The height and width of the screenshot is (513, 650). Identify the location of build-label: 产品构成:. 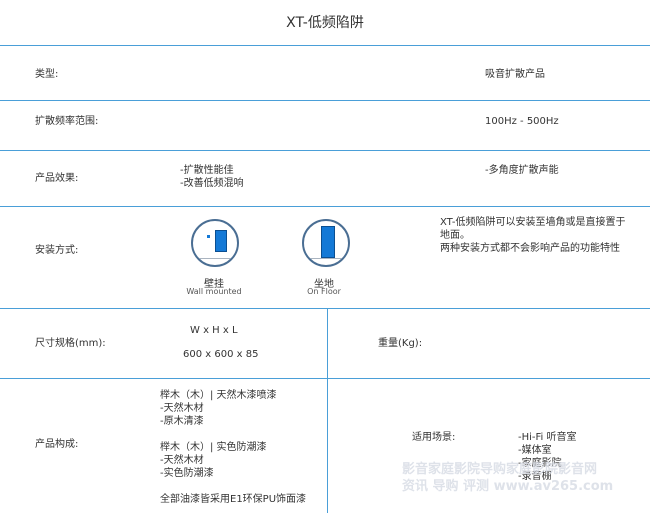
(57, 444).